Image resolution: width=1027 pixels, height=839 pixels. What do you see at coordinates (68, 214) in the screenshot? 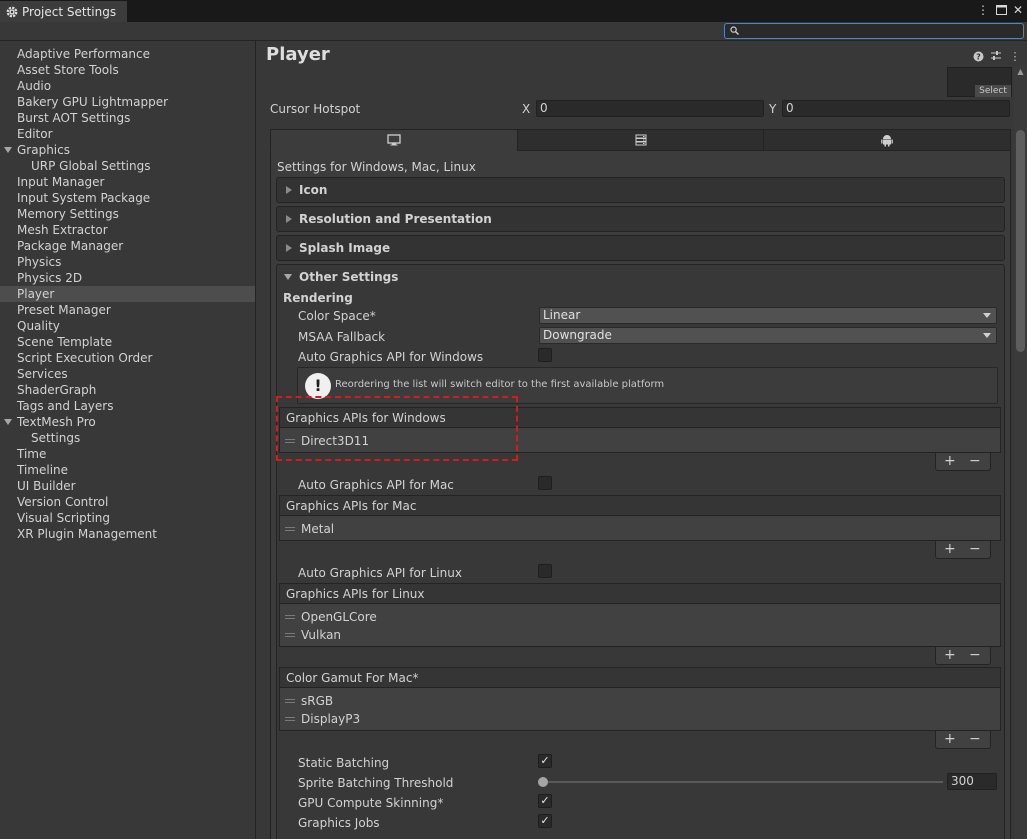
I see `sidebar-item-label: Memory Settings` at bounding box center [68, 214].